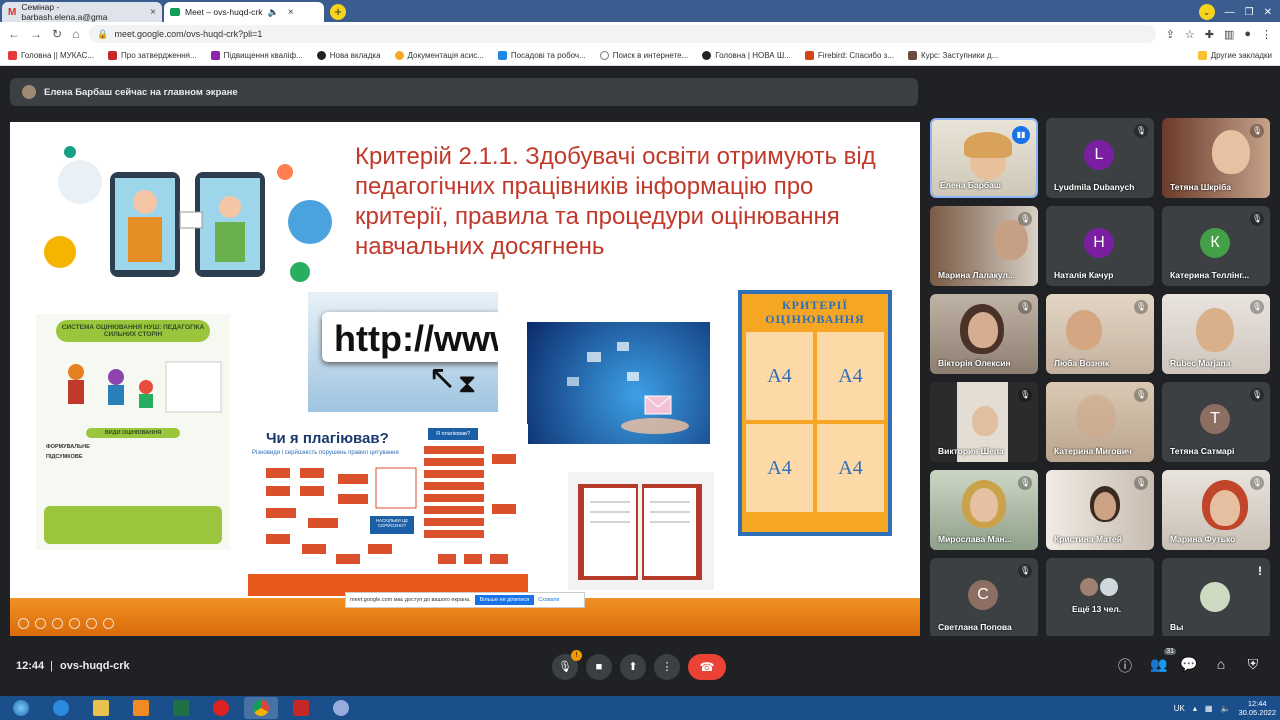  Describe the element at coordinates (1216, 510) in the screenshot. I see `participant-tile: 🎙 Марина Футько` at that location.